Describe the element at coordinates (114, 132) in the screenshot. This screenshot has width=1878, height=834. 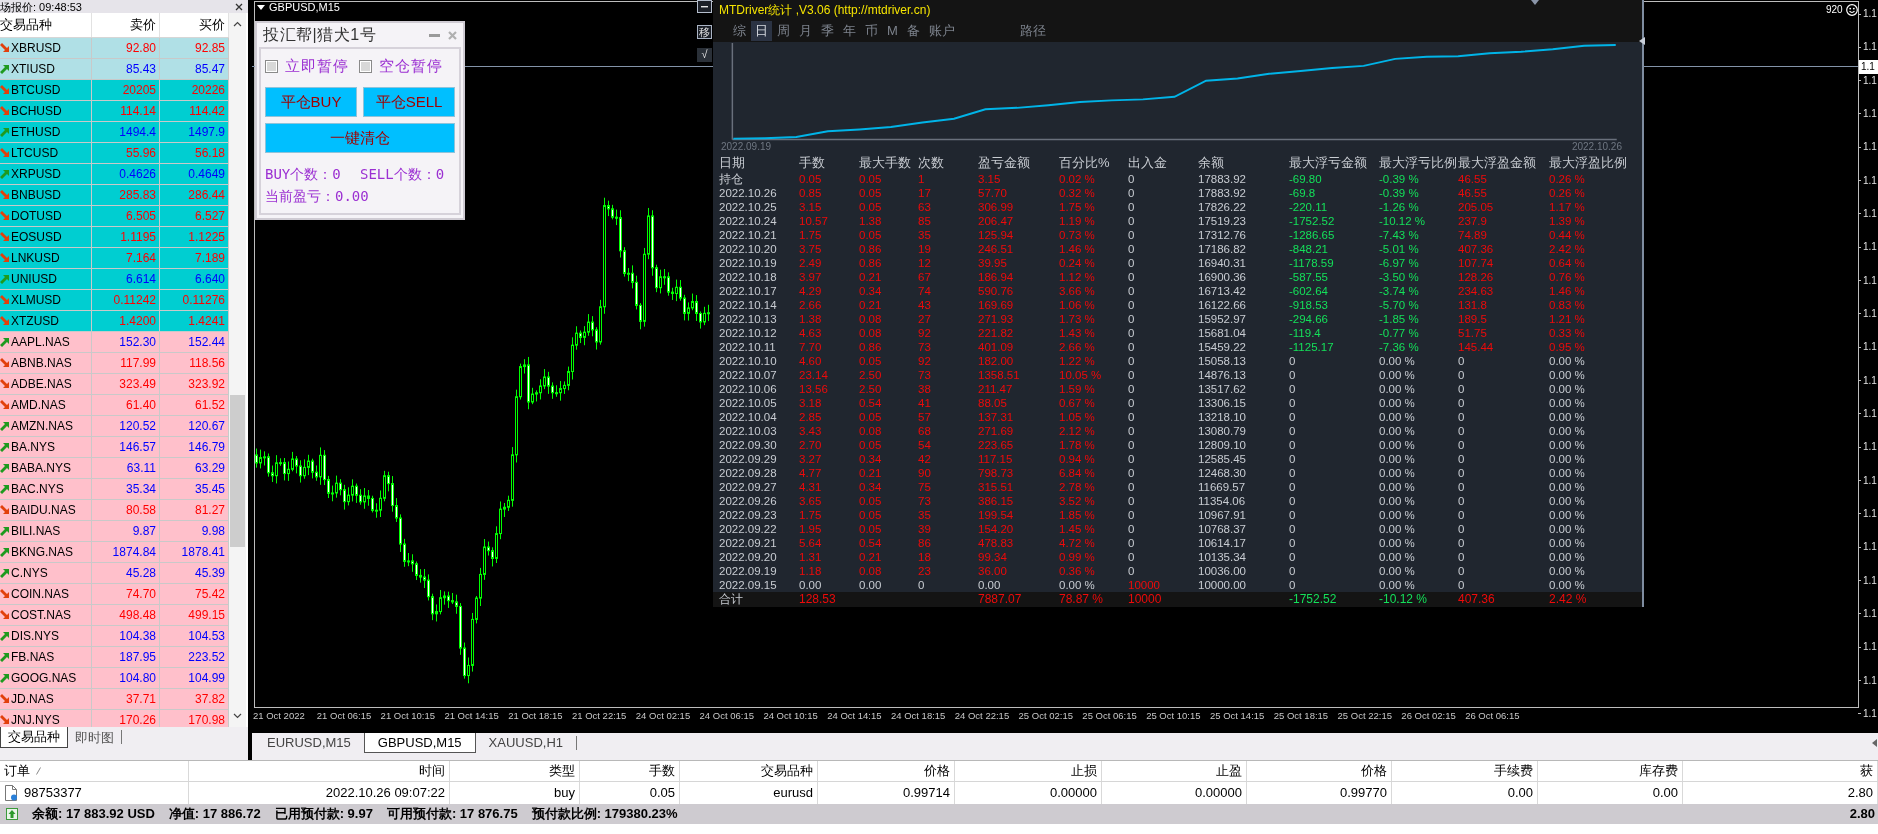
I see `symbol-row: ETHUSD 1494.4 1497.9` at that location.